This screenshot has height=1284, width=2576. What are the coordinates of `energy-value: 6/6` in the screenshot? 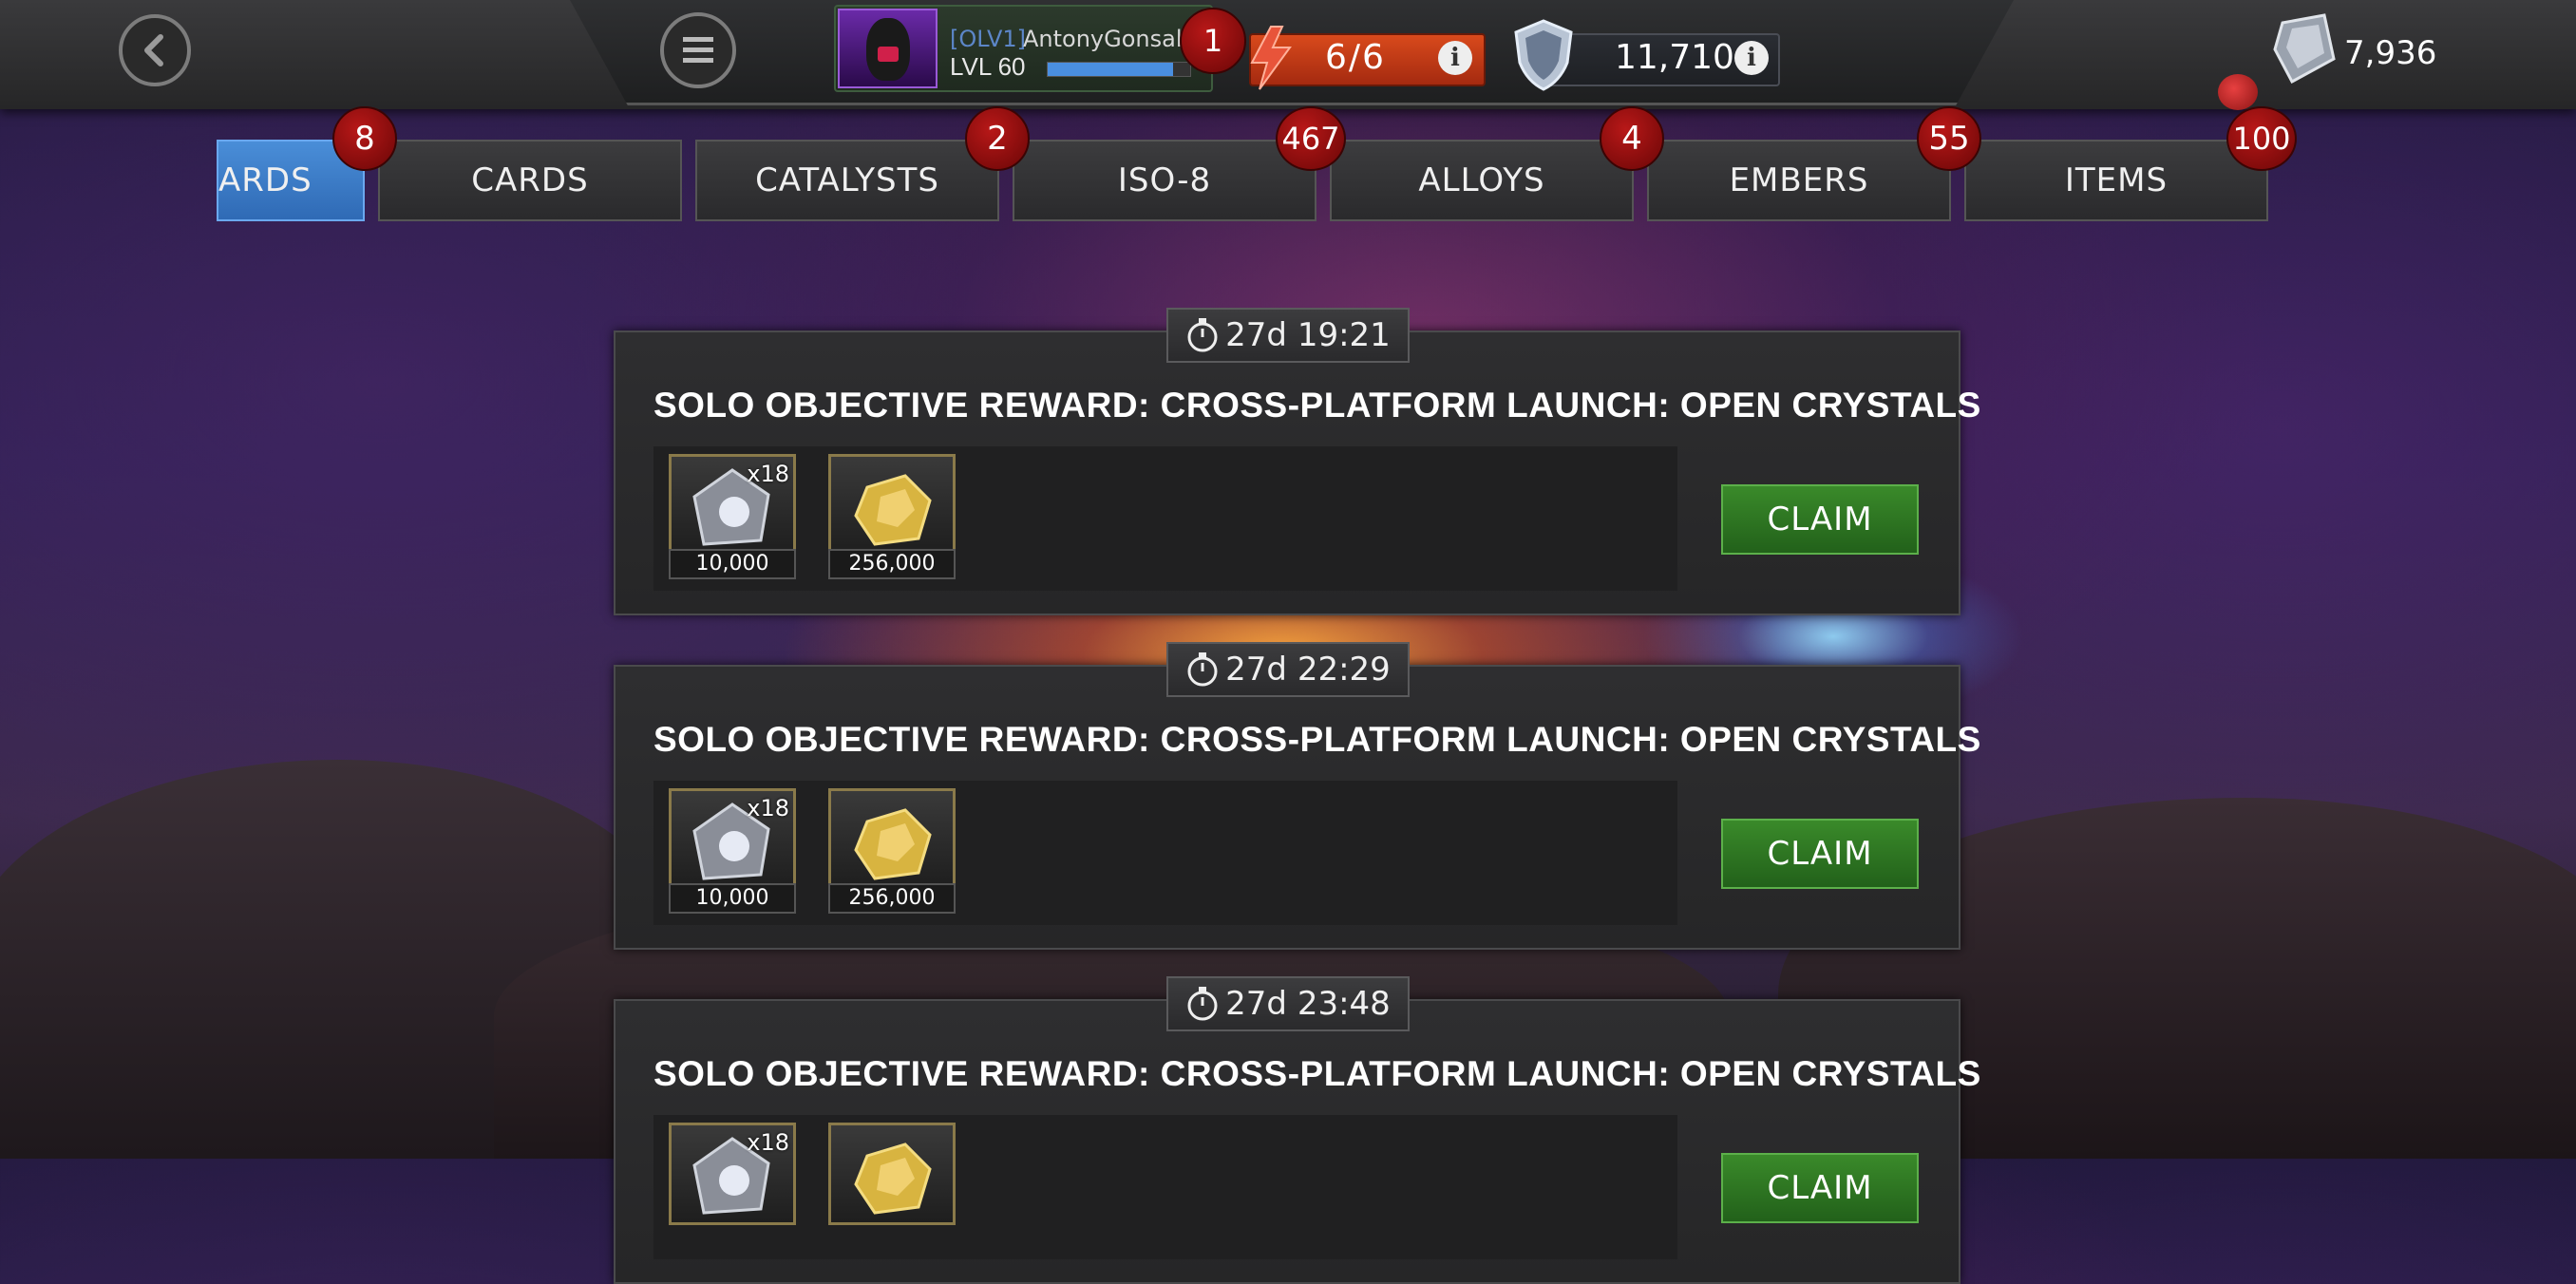 It's located at (1355, 57).